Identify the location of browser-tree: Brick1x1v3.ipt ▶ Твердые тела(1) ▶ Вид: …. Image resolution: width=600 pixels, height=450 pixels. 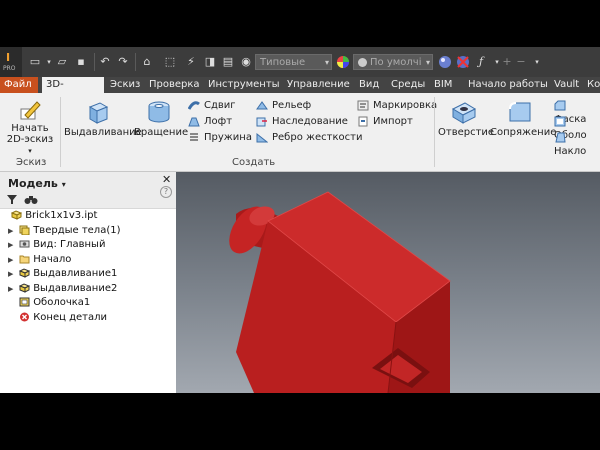
(88, 267).